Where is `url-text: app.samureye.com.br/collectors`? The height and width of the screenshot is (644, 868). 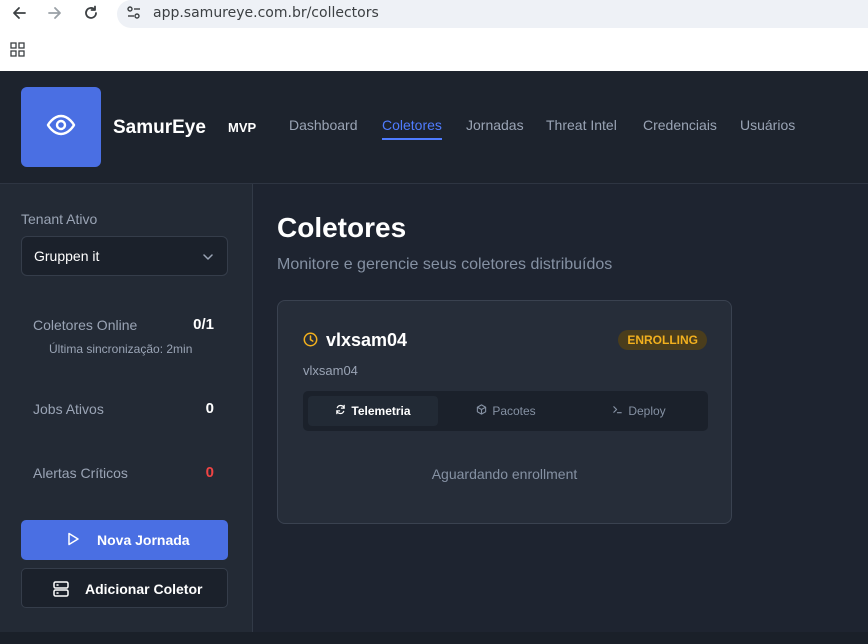
url-text: app.samureye.com.br/collectors is located at coordinates (266, 13).